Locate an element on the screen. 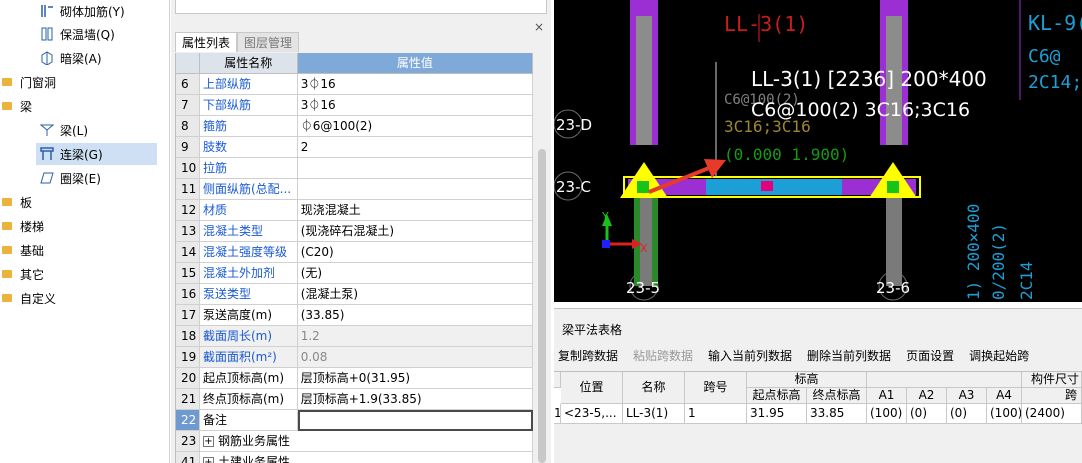 The height and width of the screenshot is (463, 1082). tree-item-label: 保温墙(Q) is located at coordinates (87, 34).